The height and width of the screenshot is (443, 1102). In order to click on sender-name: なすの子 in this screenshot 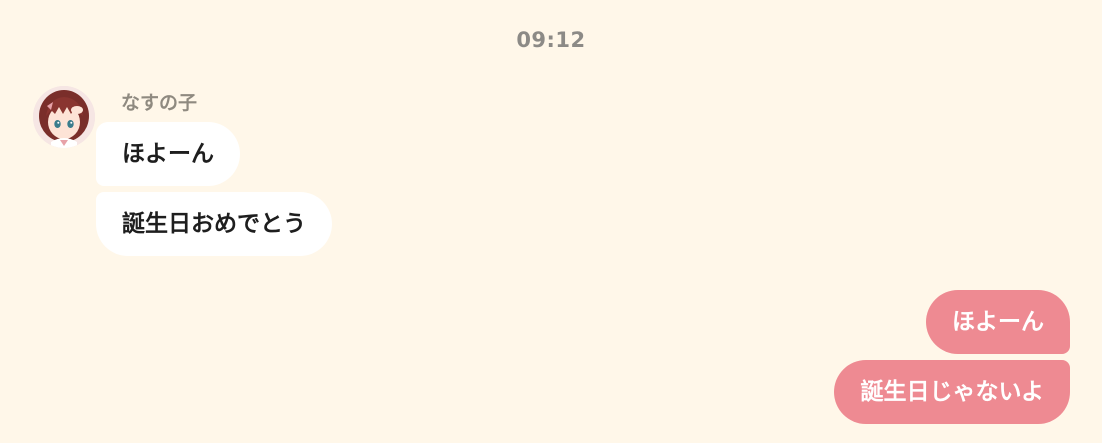, I will do `click(159, 103)`.